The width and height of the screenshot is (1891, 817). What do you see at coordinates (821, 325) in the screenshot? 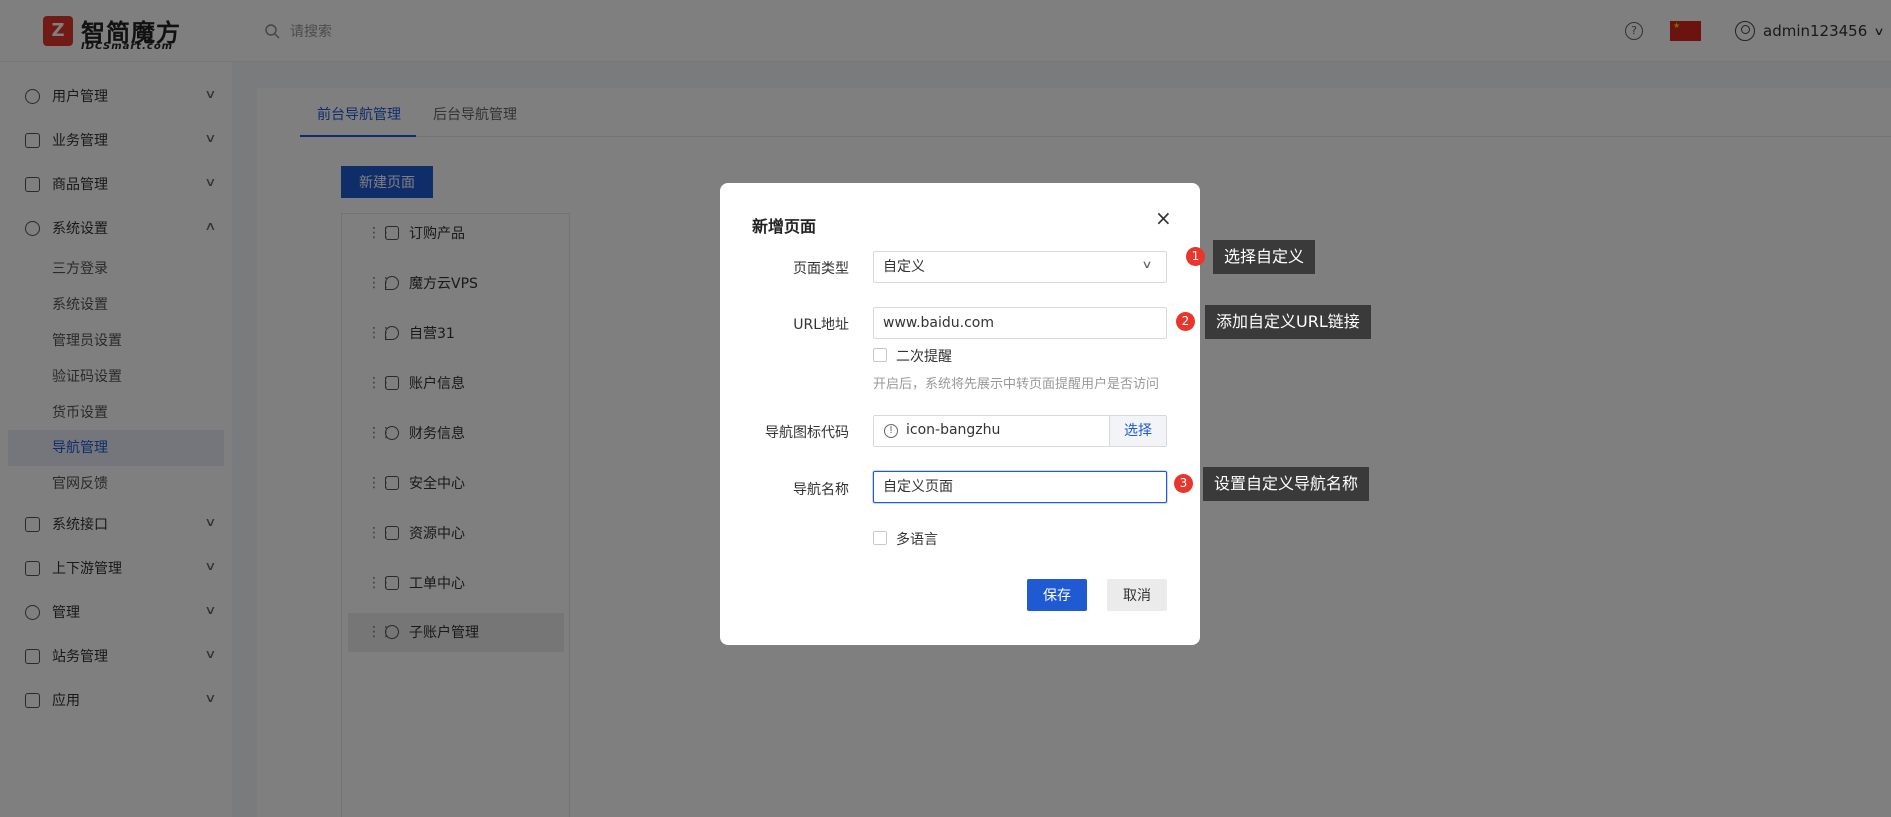
I see `url-label: URL地址` at bounding box center [821, 325].